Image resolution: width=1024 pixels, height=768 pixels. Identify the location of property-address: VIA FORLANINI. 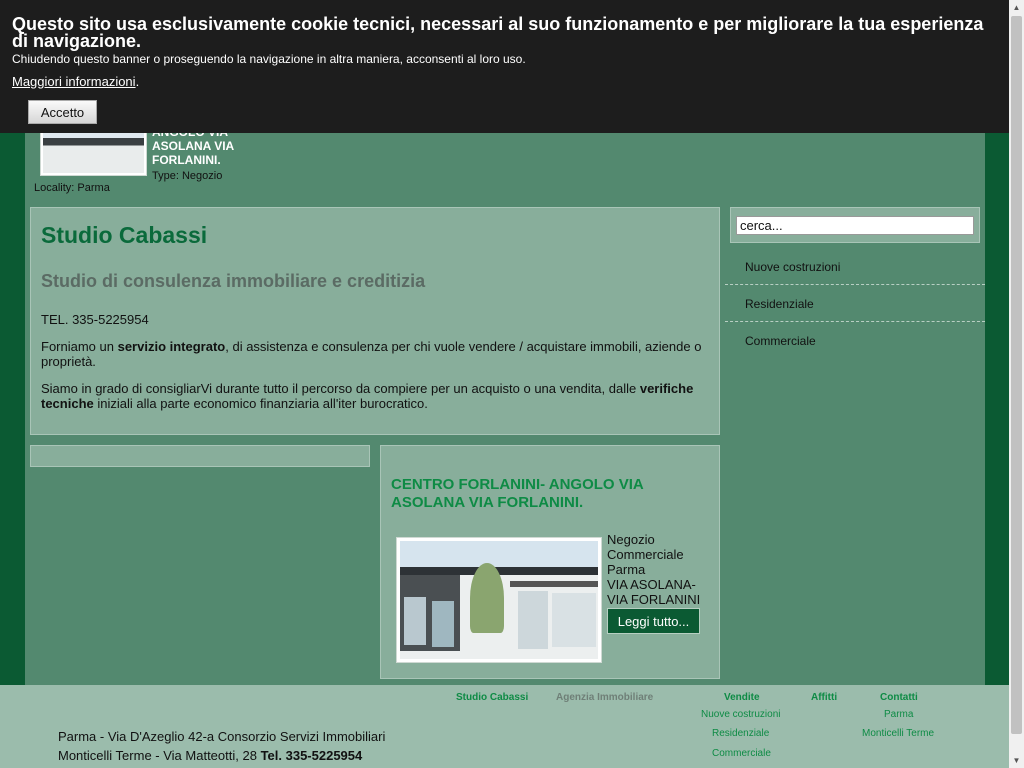
(654, 599).